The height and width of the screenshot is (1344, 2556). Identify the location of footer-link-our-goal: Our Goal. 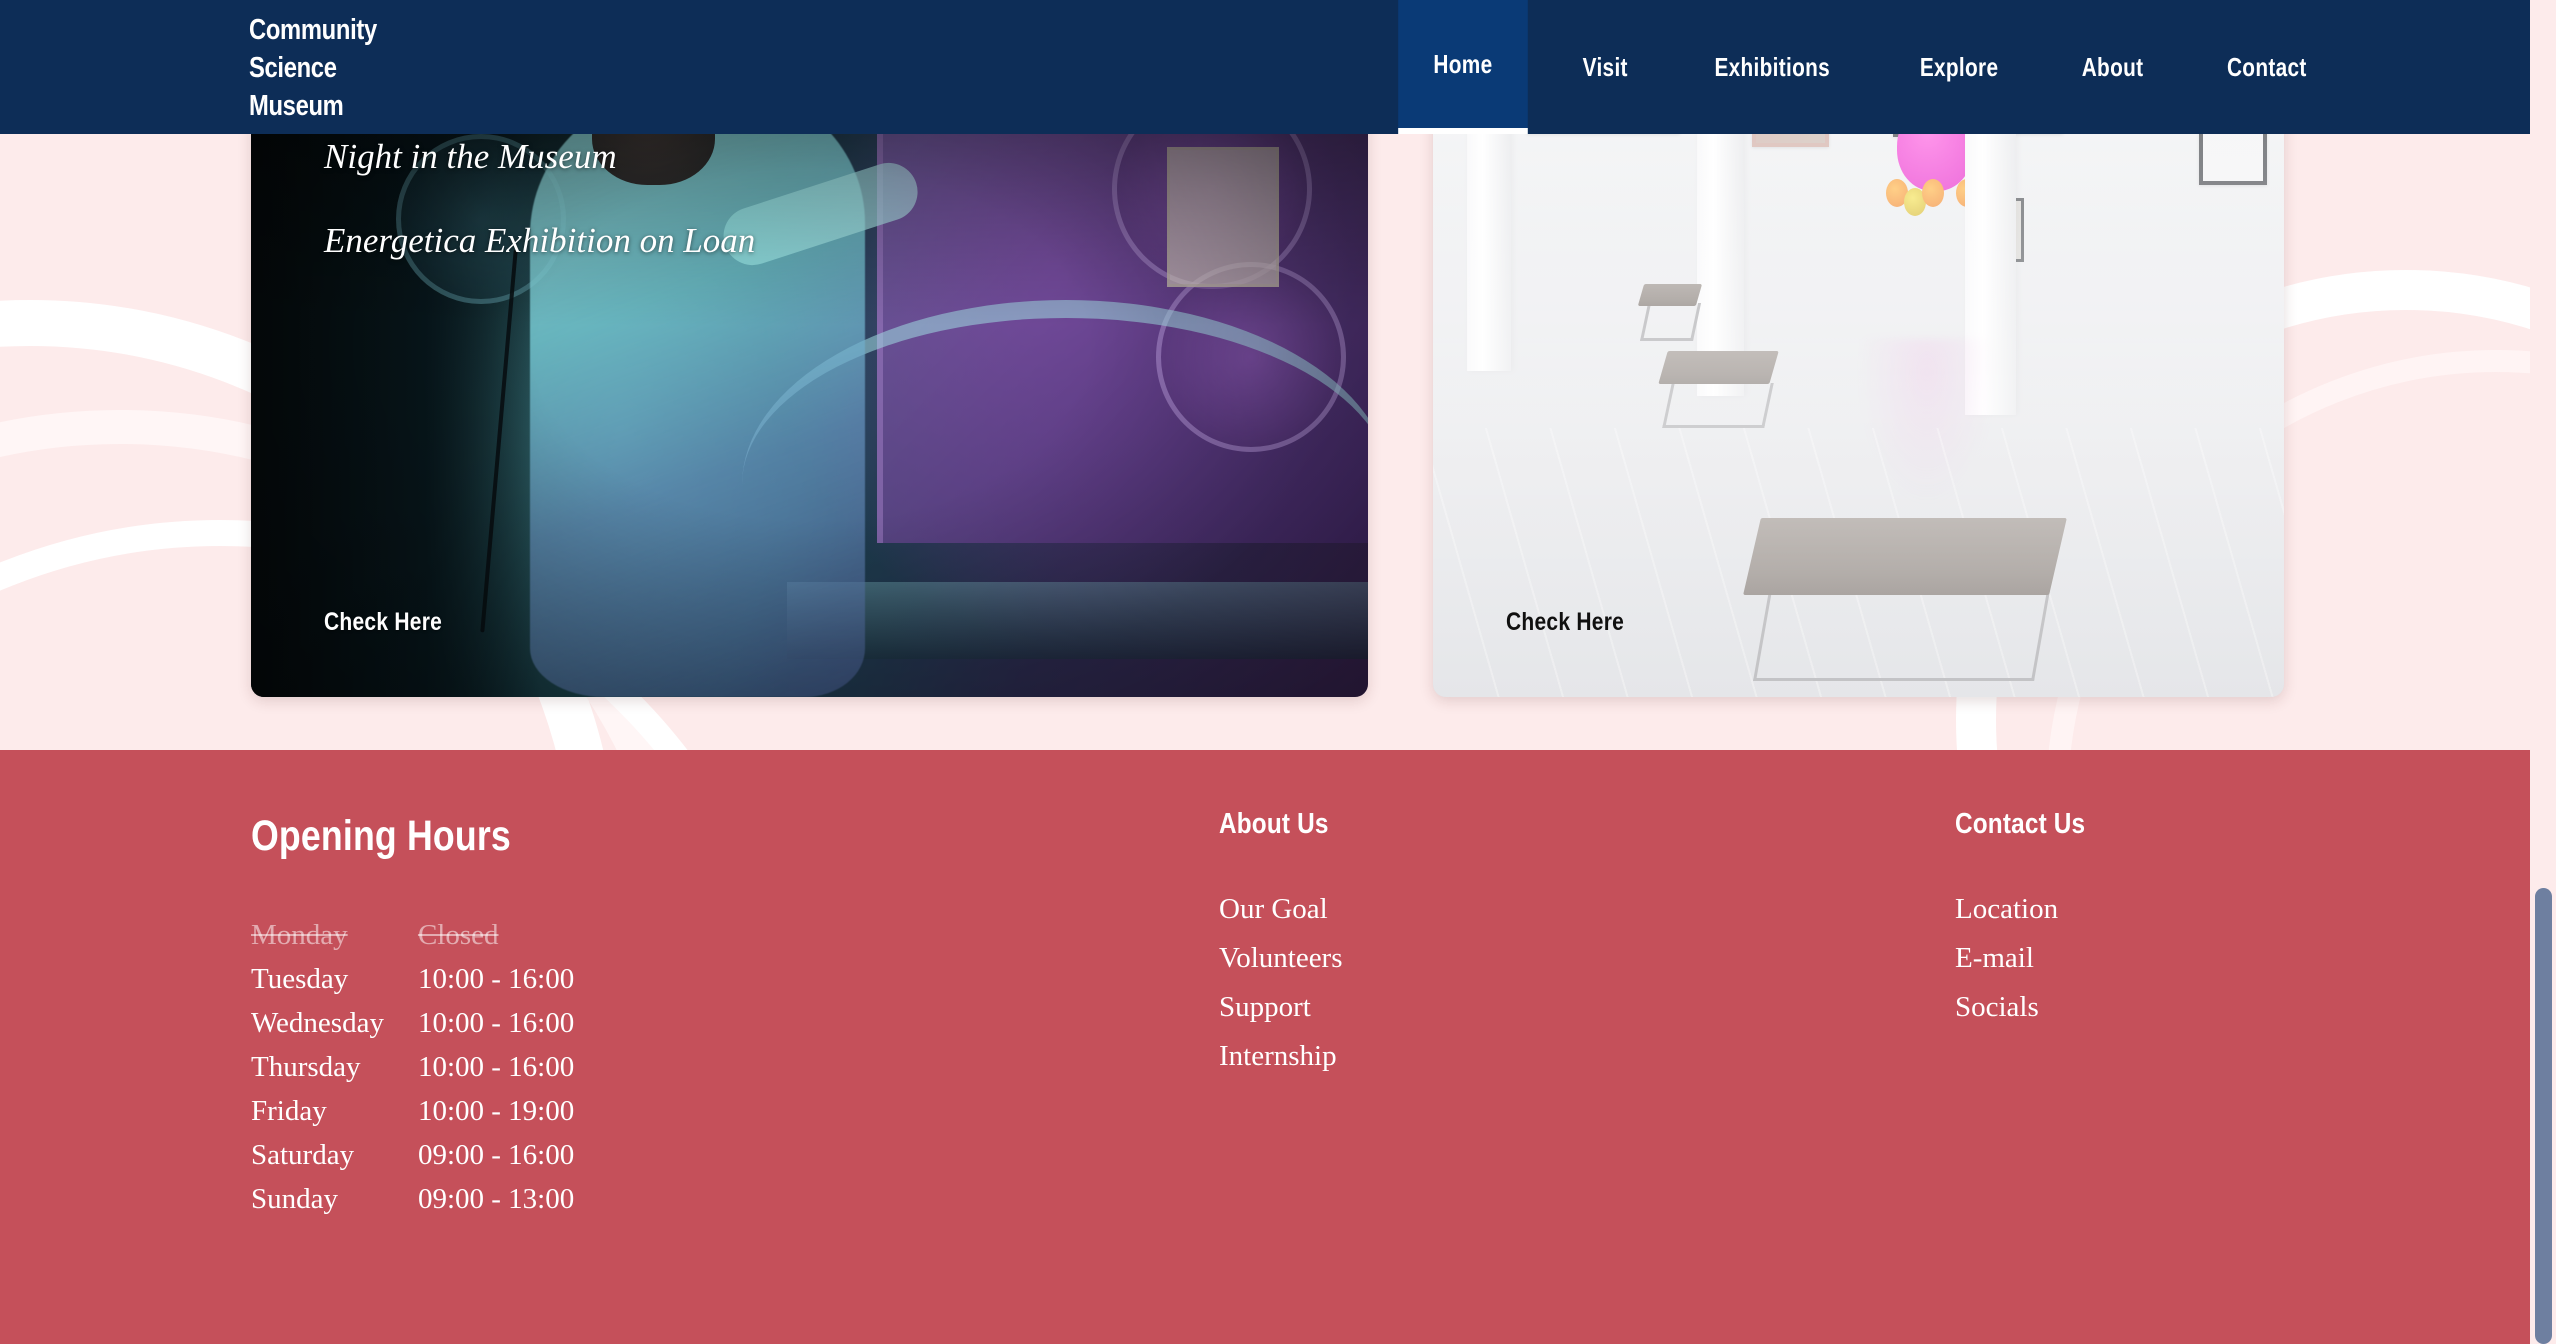
(1284, 909).